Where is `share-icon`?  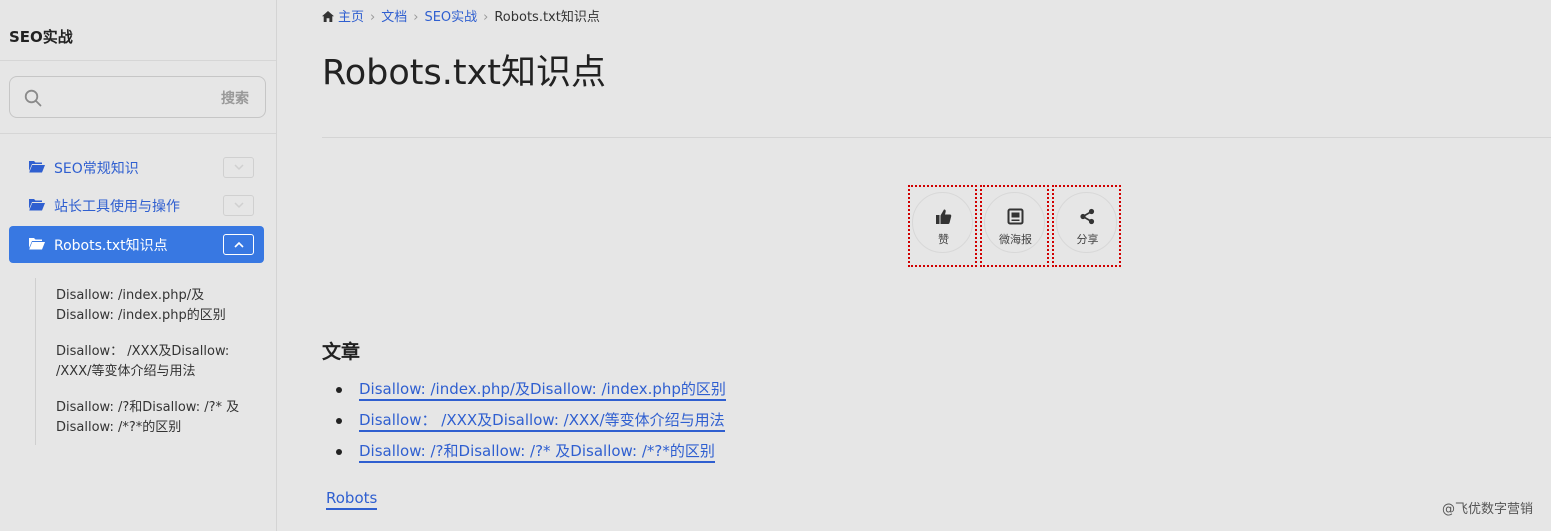 share-icon is located at coordinates (1087, 216).